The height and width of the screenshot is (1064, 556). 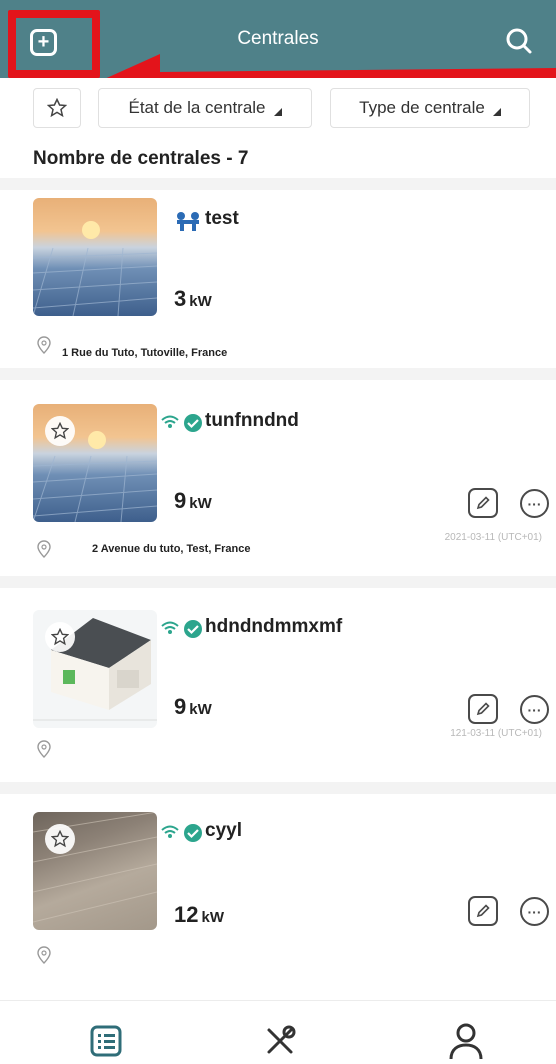 What do you see at coordinates (252, 420) in the screenshot?
I see `plant-name: tunfnndnd` at bounding box center [252, 420].